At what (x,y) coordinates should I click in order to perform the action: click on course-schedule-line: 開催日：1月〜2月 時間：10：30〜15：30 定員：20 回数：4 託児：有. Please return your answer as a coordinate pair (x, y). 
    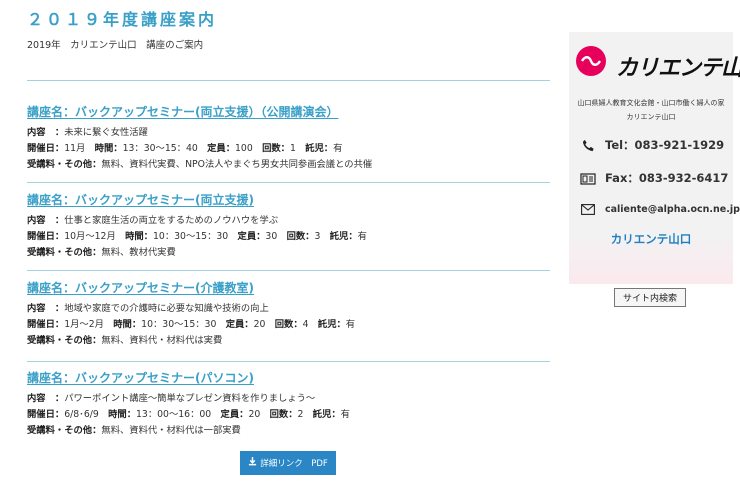
    Looking at the image, I should click on (297, 325).